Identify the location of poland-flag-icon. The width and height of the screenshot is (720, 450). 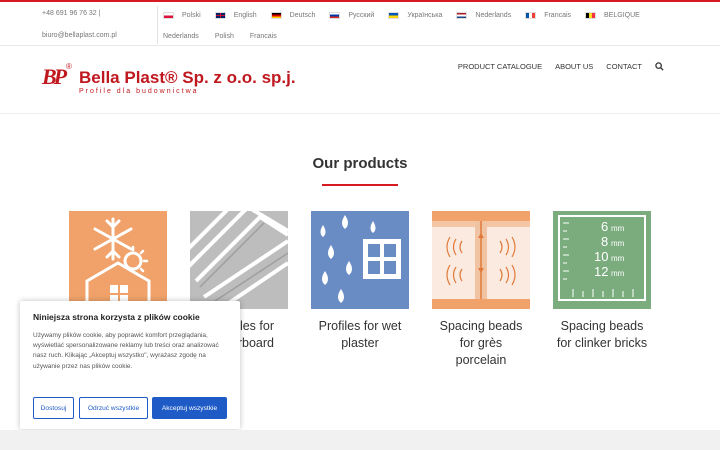
(168, 15).